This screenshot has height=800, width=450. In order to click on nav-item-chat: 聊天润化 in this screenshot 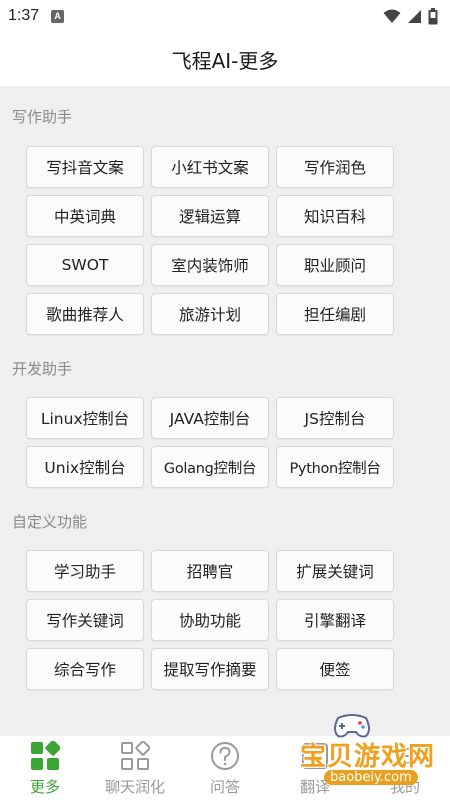, I will do `click(135, 768)`.